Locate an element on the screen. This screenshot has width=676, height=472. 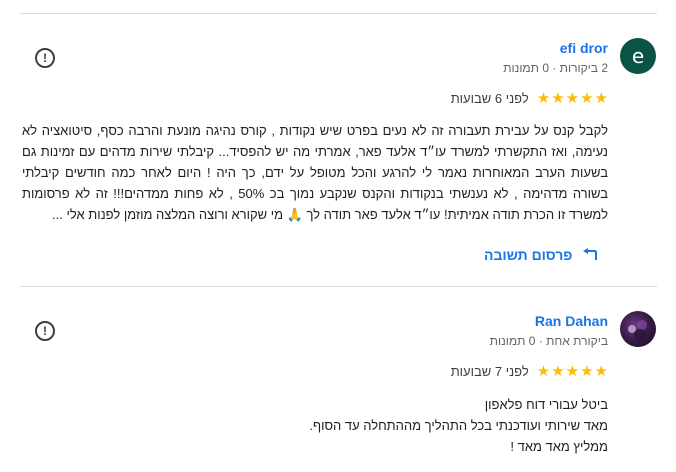
review-date: לפני 6 שבועות is located at coordinates (489, 98).